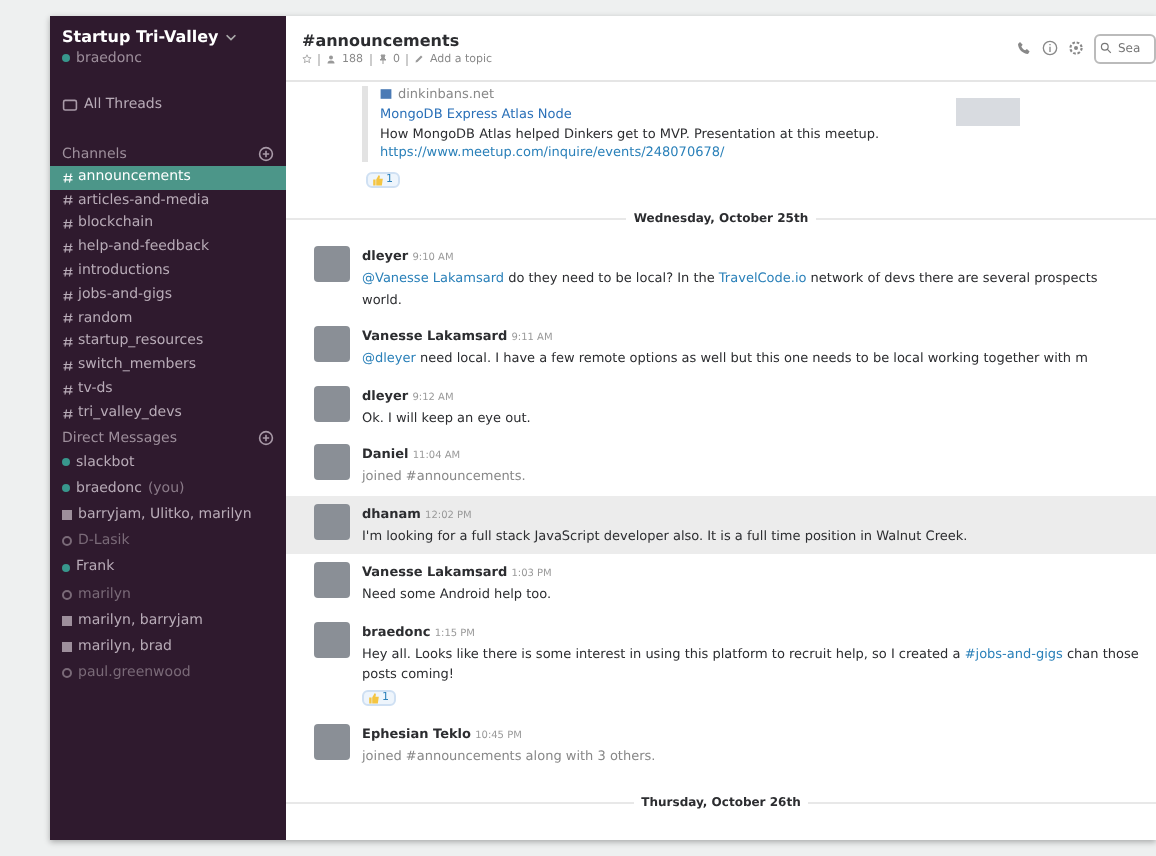  Describe the element at coordinates (266, 153) in the screenshot. I see `add-channel-icon` at that location.